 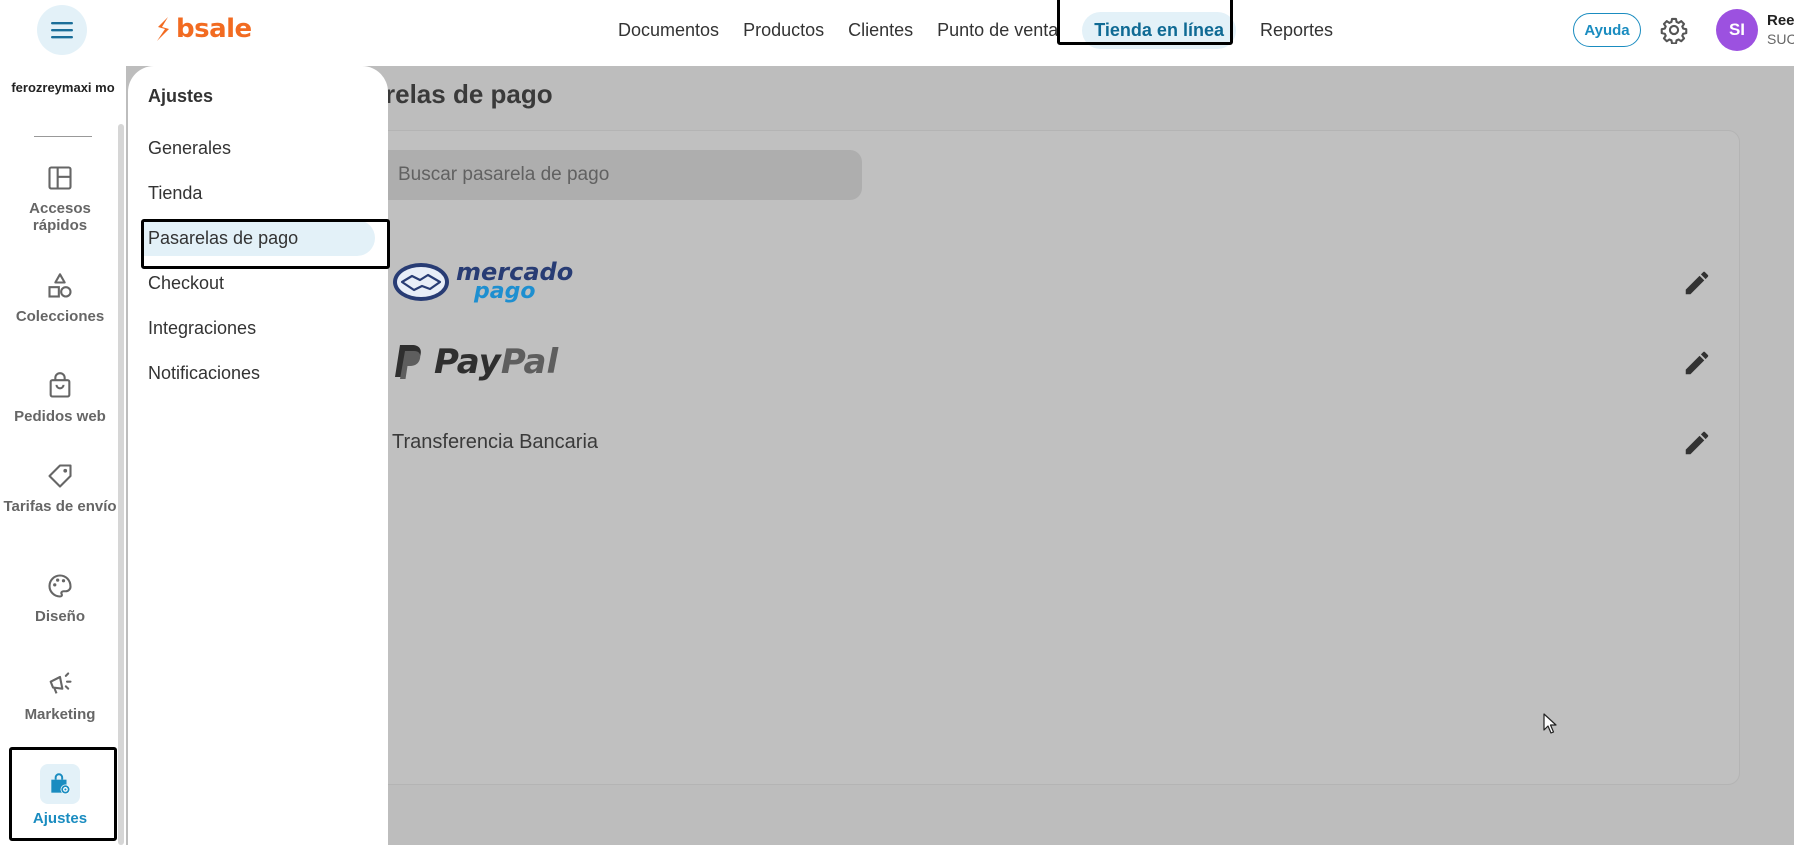 What do you see at coordinates (258, 283) in the screenshot?
I see `submenu-item-checkout: Checkout` at bounding box center [258, 283].